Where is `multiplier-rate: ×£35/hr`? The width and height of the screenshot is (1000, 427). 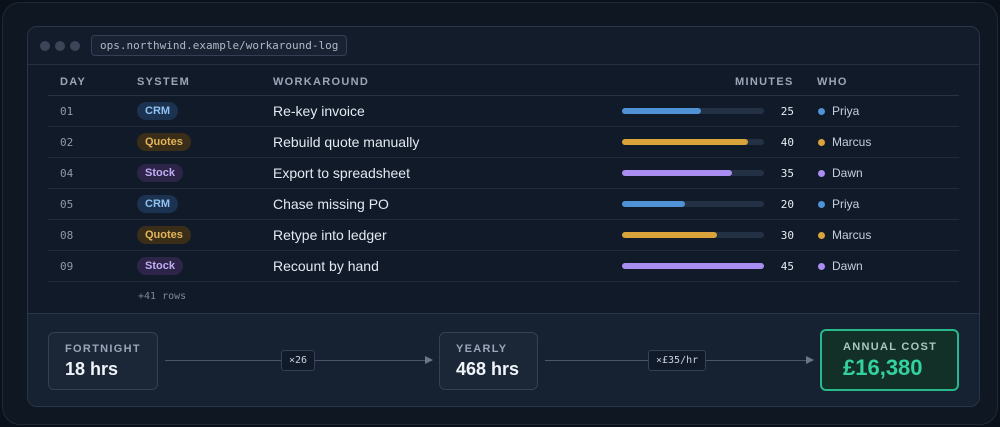 multiplier-rate: ×£35/hr is located at coordinates (677, 360).